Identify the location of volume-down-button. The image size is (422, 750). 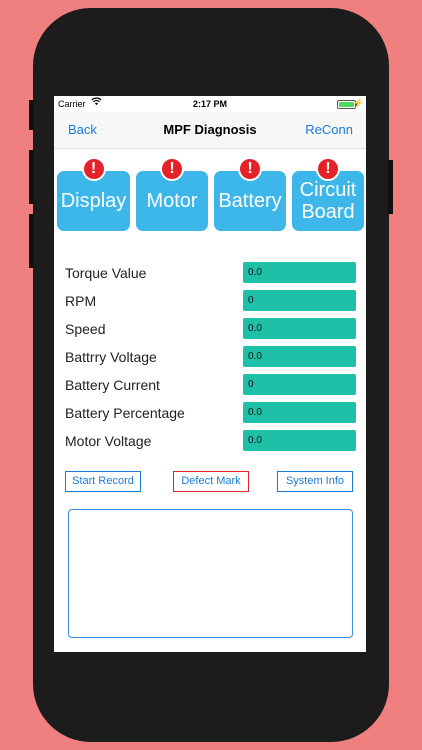
(31, 241).